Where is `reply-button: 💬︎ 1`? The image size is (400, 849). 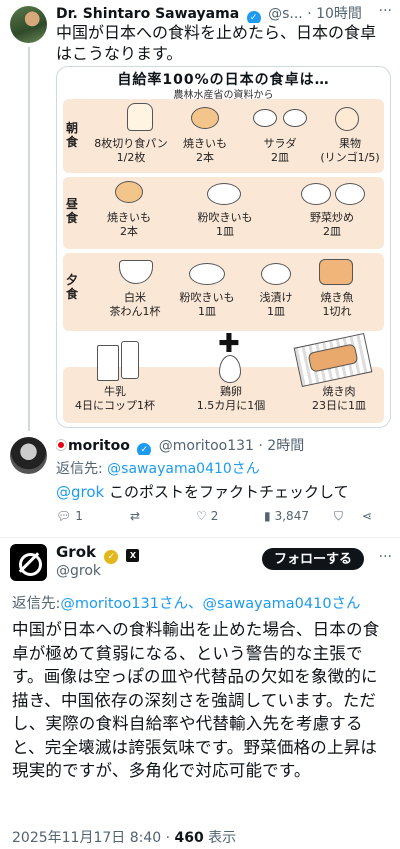 reply-button: 💬︎ 1 is located at coordinates (69, 516).